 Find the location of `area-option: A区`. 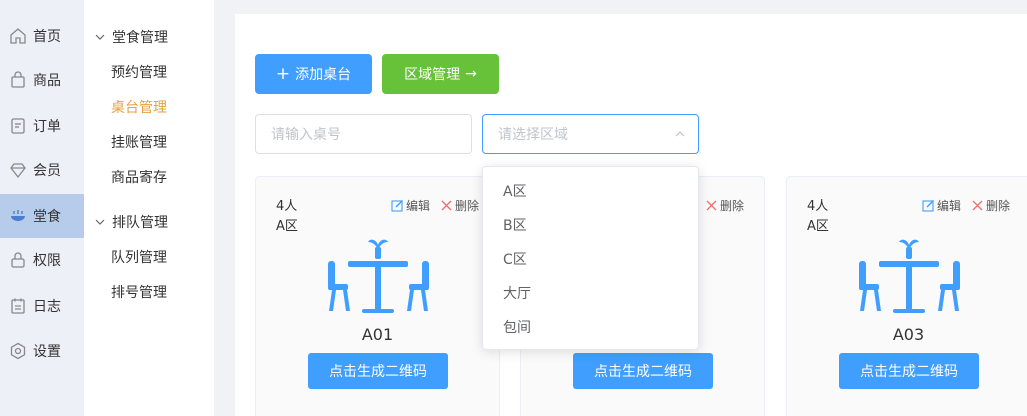

area-option: A区 is located at coordinates (590, 191).